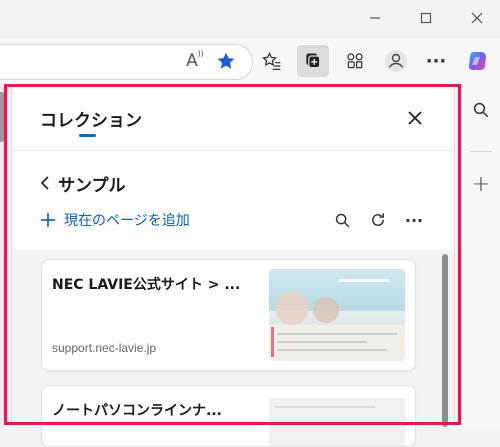  Describe the element at coordinates (87, 135) in the screenshot. I see `title-underline` at that location.